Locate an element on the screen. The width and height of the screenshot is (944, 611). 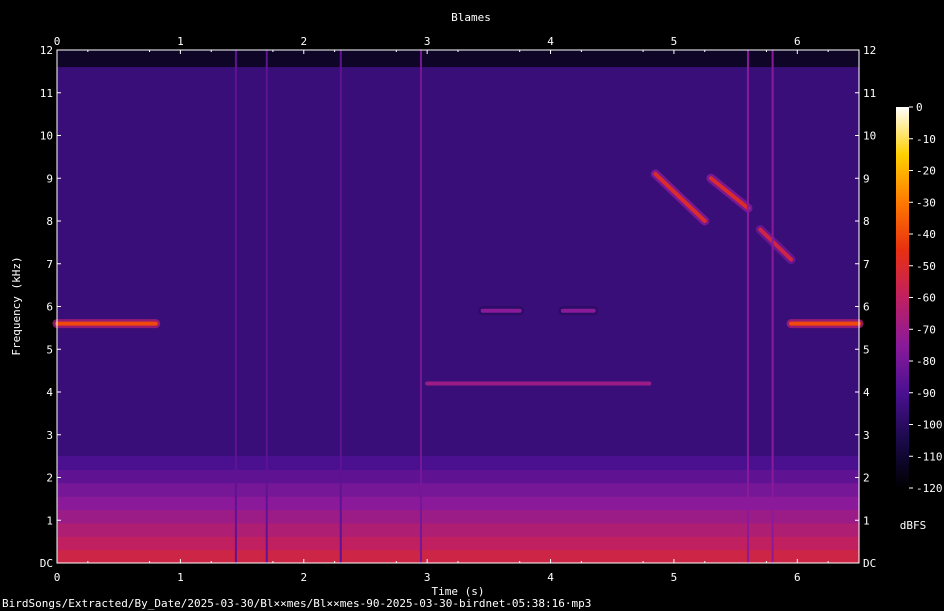
colorbar-tick-label: -60 is located at coordinates (926, 298).